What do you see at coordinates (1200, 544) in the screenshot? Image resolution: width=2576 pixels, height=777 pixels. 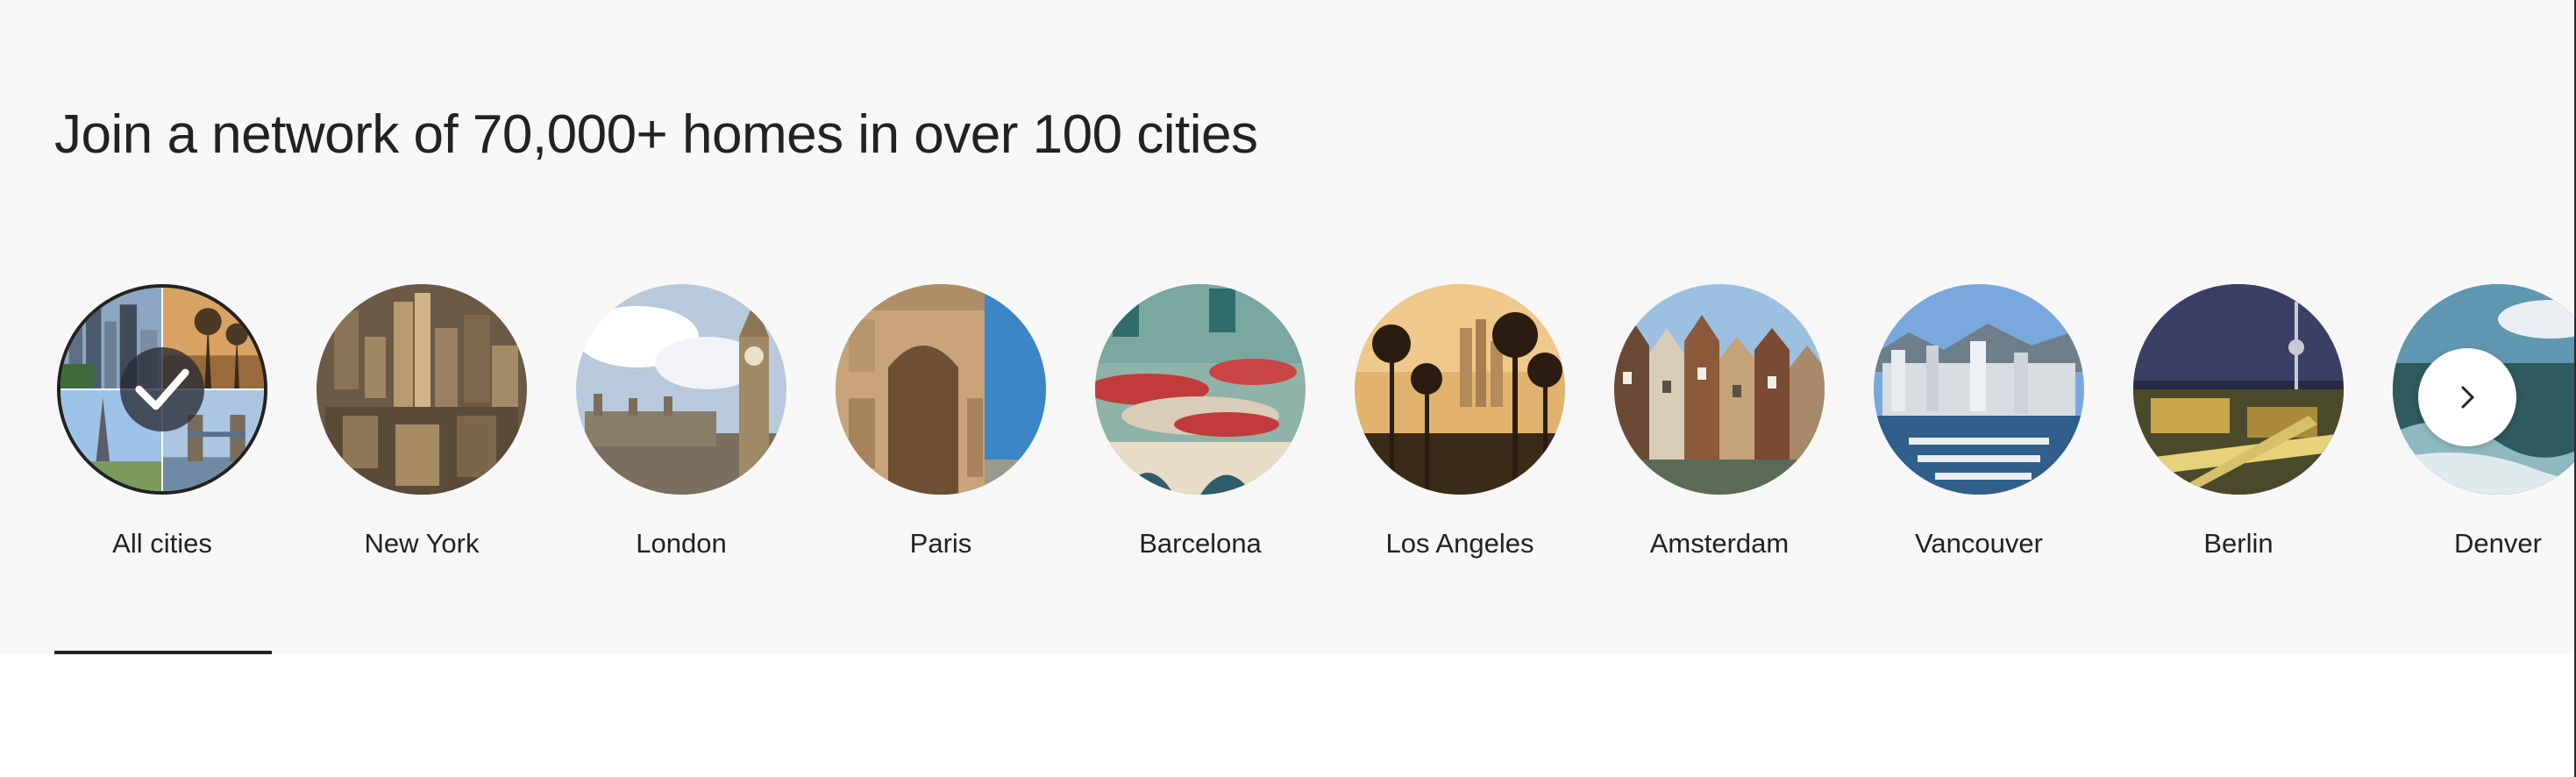 I see `city-label-barcelona: Barcelona` at bounding box center [1200, 544].